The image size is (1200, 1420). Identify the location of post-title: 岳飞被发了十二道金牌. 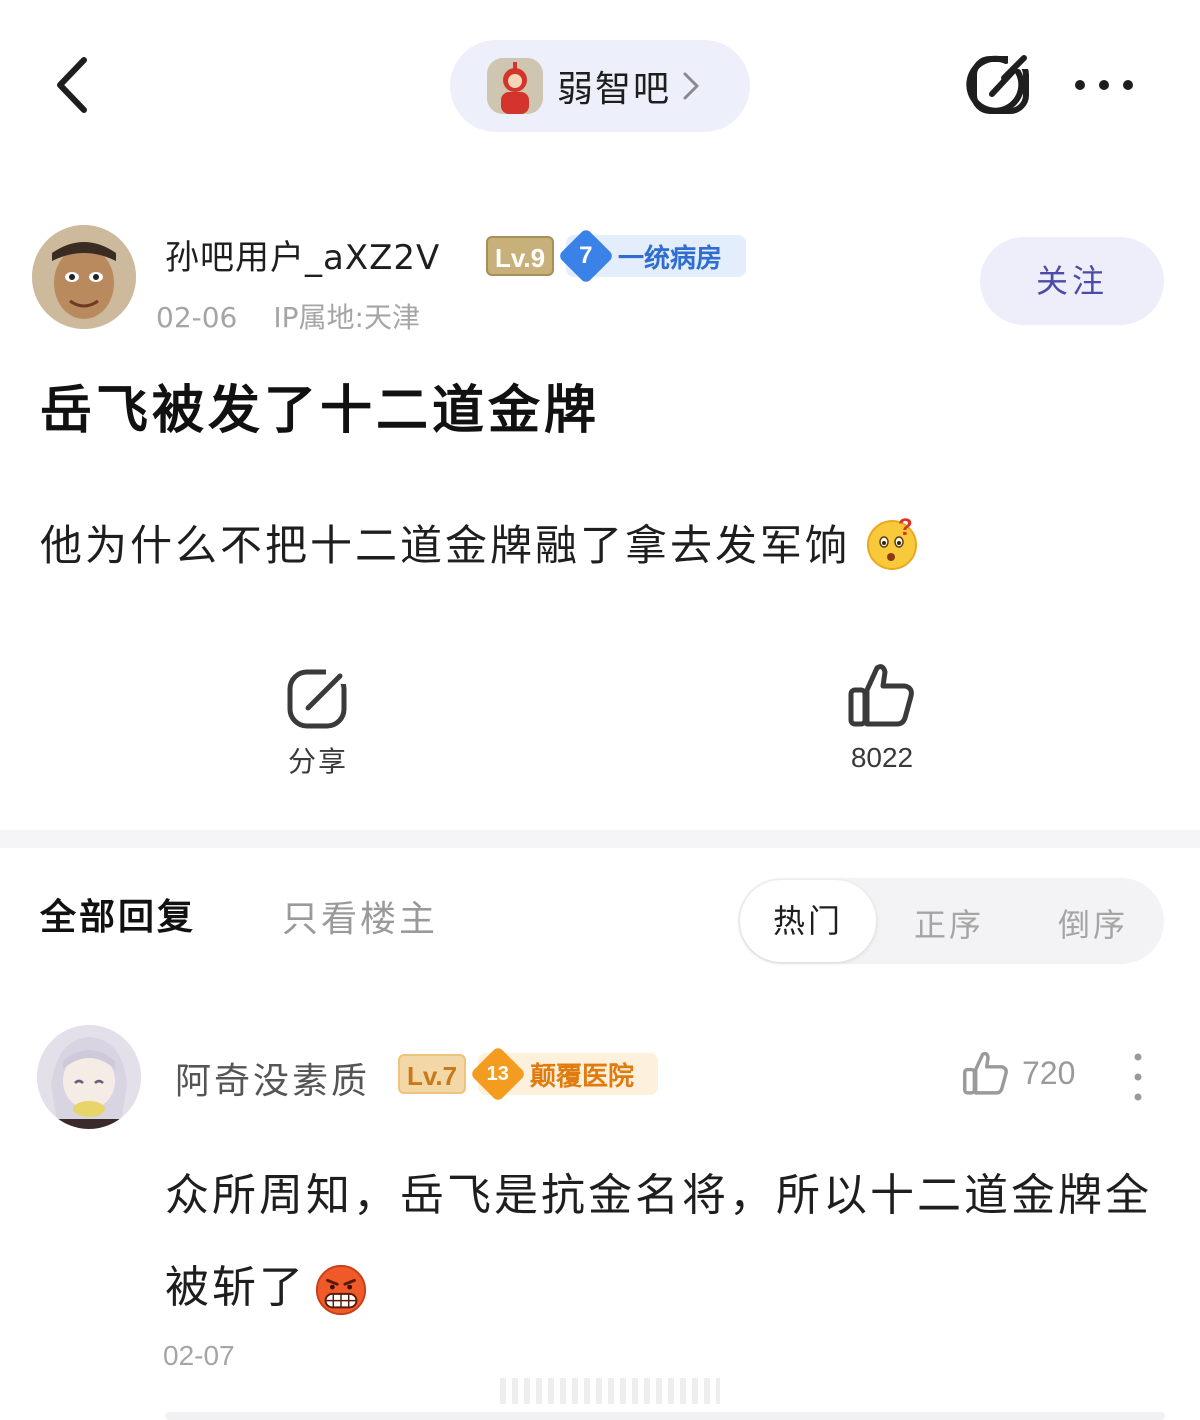
(320, 411).